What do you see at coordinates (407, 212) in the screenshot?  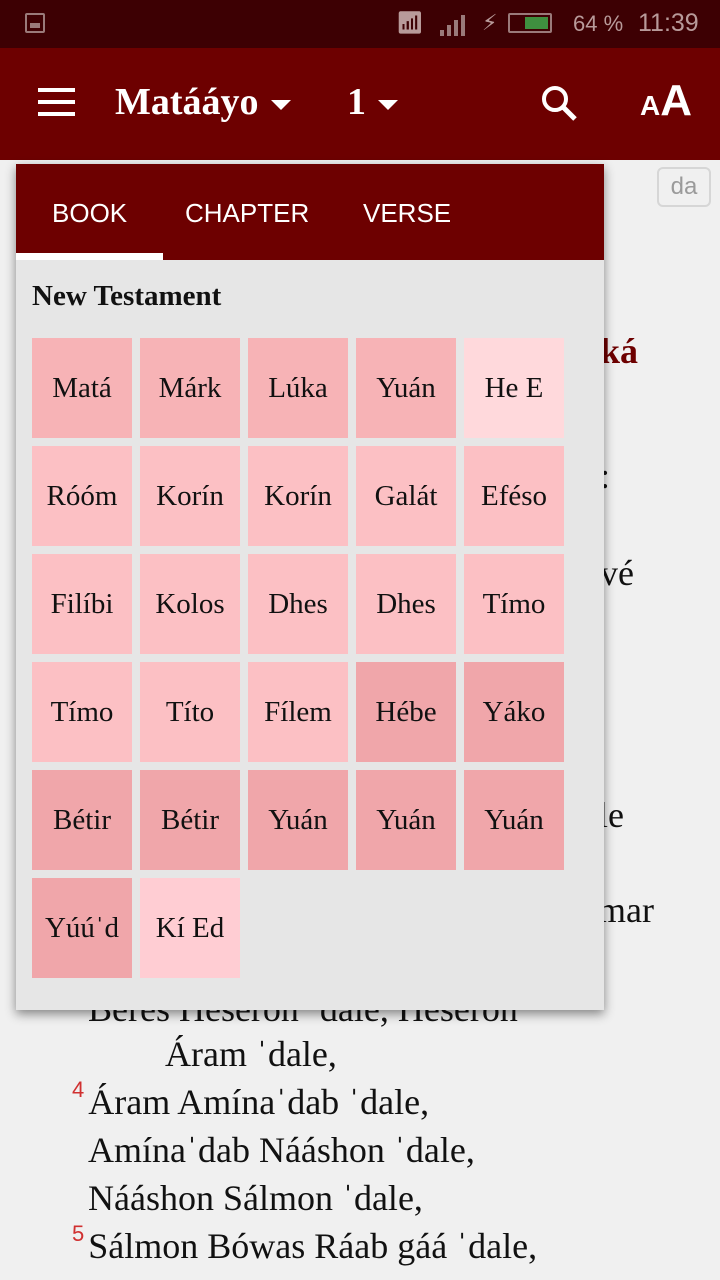 I see `tab-verse: VERSE` at bounding box center [407, 212].